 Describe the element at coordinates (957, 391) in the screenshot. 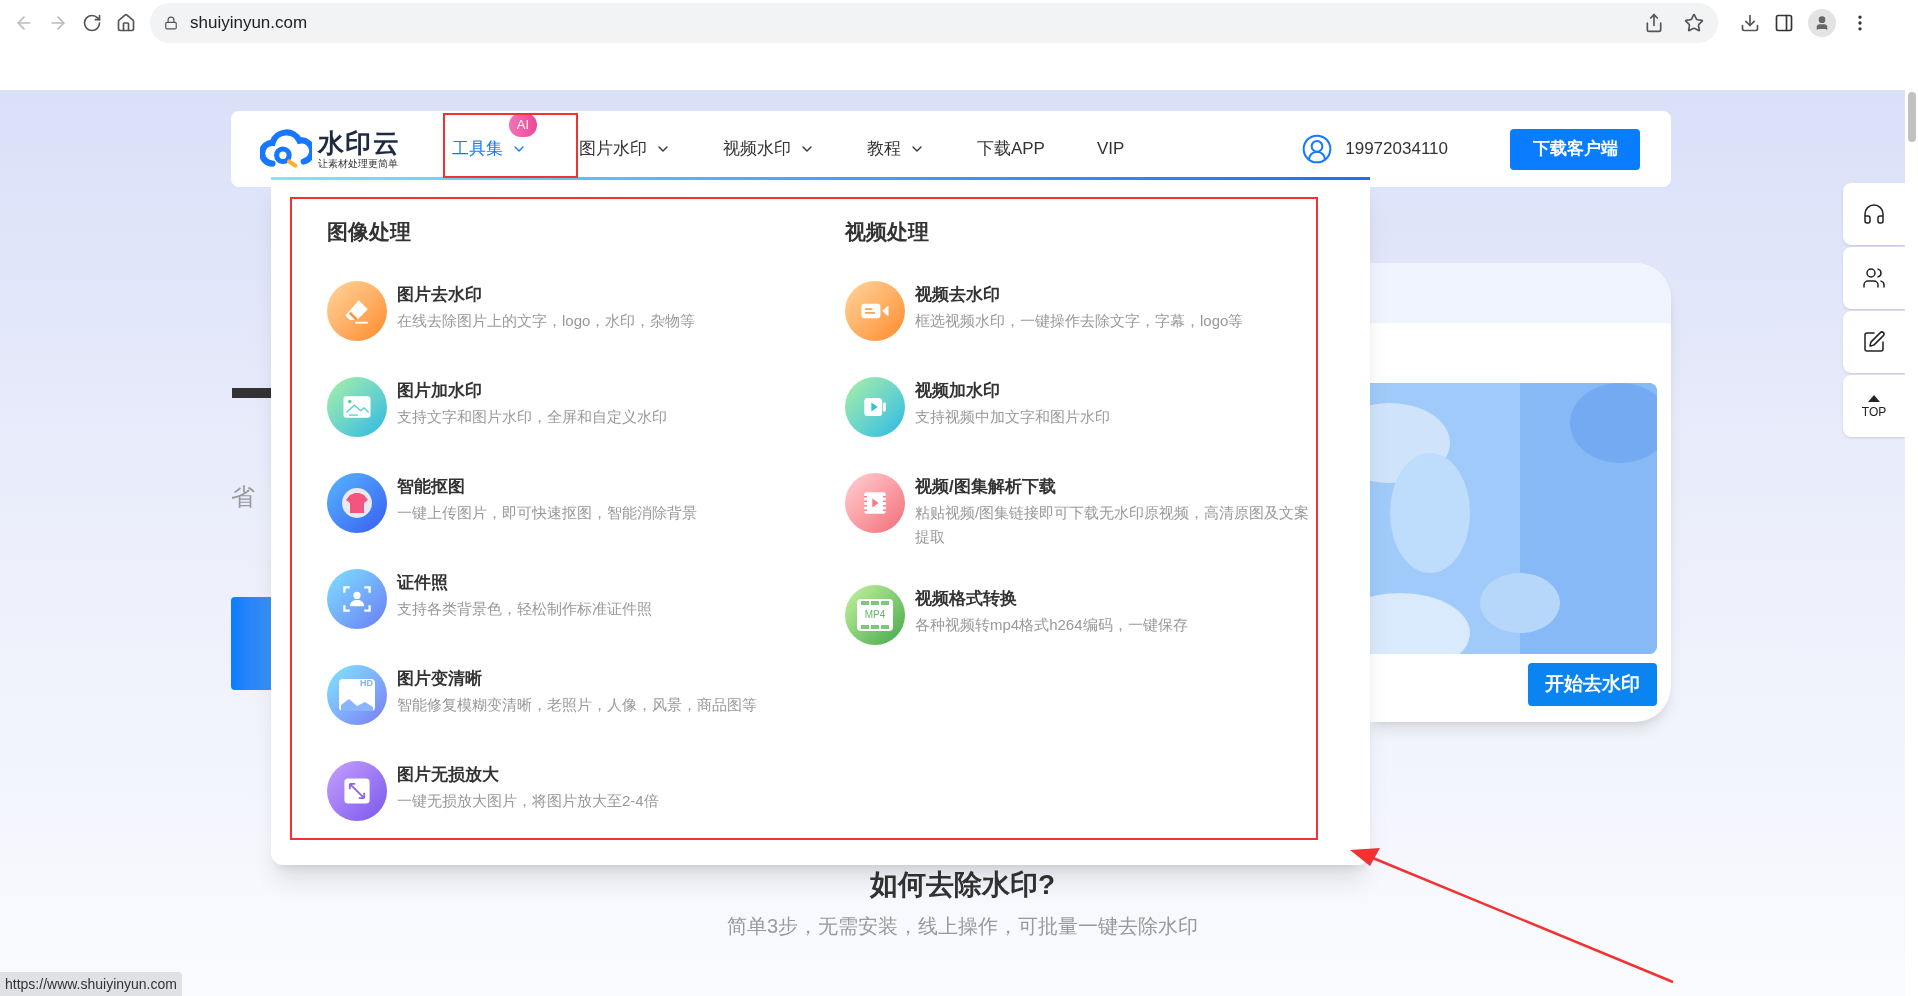

I see `tool-link: 视频加水印` at that location.